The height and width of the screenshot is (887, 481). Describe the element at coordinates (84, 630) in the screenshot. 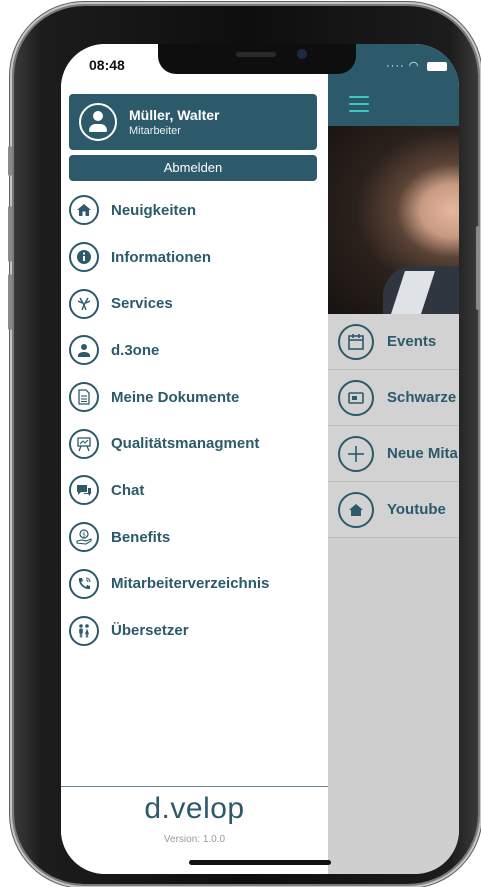

I see `people-icon` at that location.